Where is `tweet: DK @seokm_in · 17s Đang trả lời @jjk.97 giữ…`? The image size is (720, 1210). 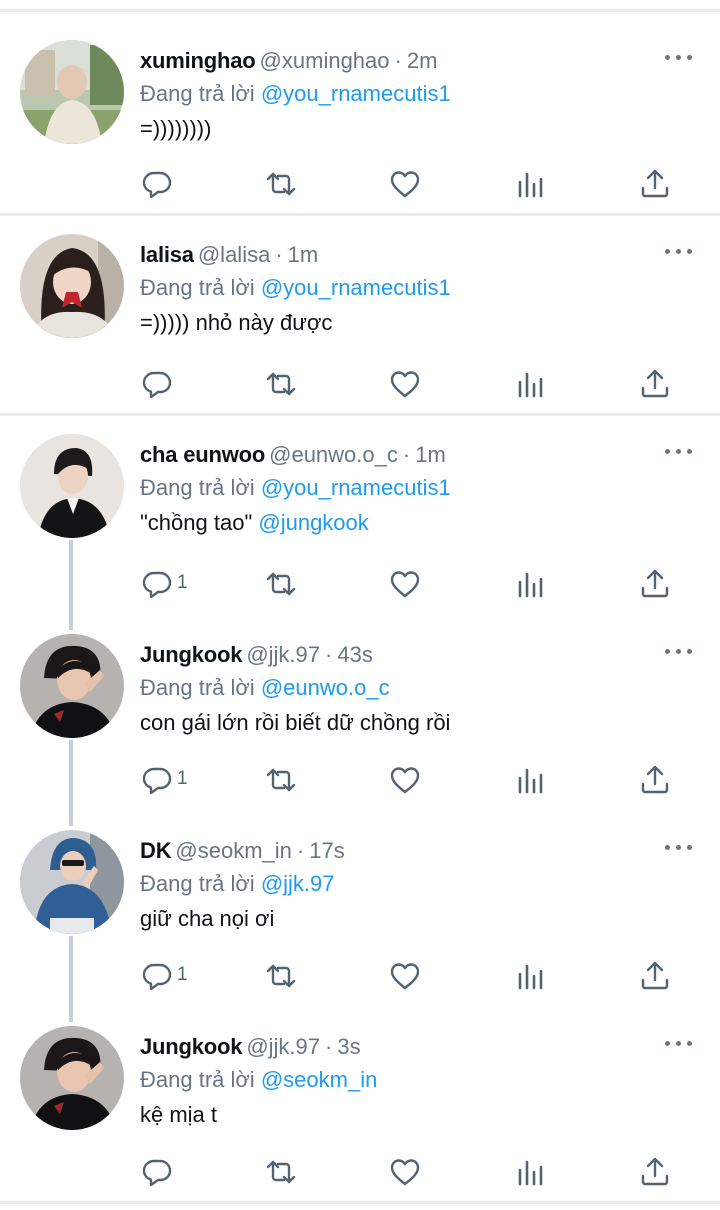 tweet: DK @seokm_in · 17s Đang trả lời @jjk.97 giữ… is located at coordinates (360, 920).